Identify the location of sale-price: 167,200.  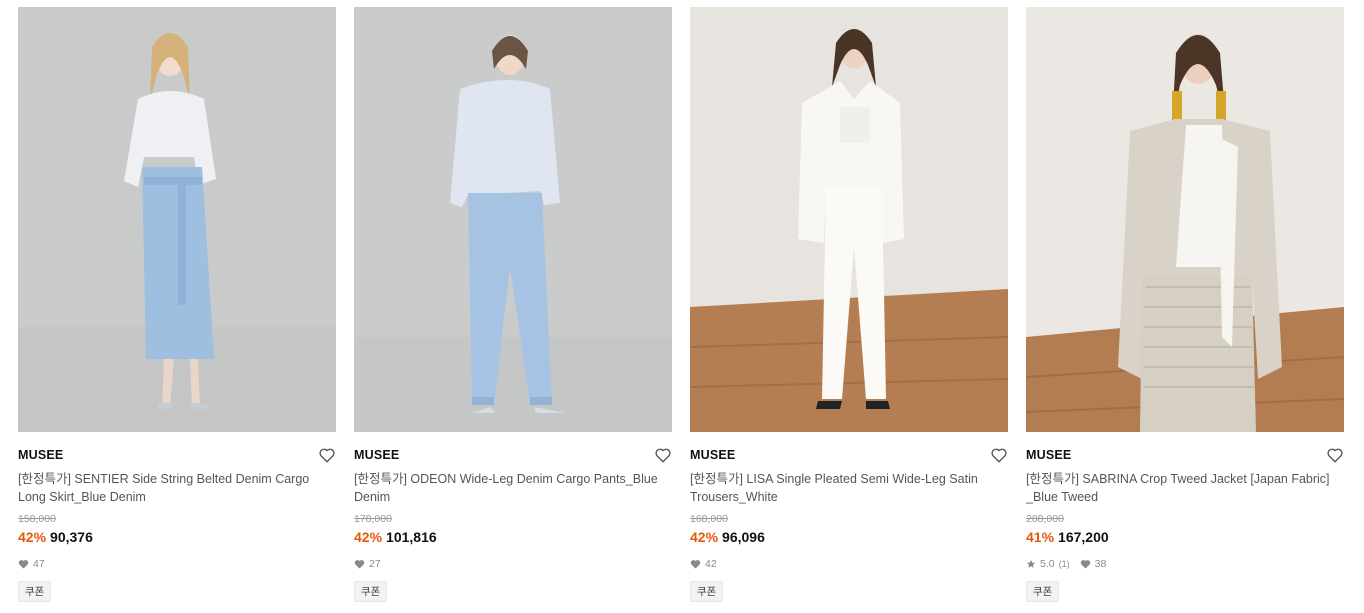
(1083, 537).